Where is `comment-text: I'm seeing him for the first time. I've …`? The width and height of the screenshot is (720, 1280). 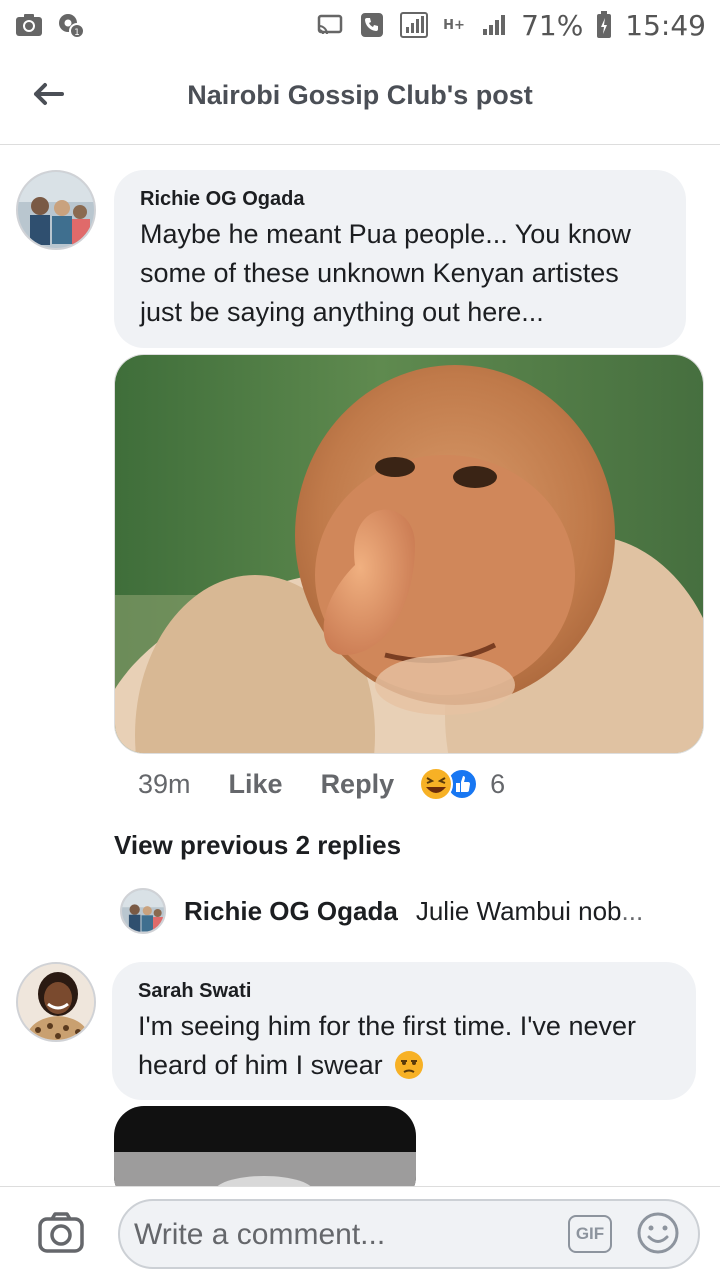 comment-text: I'm seeing him for the first time. I've … is located at coordinates (387, 1045).